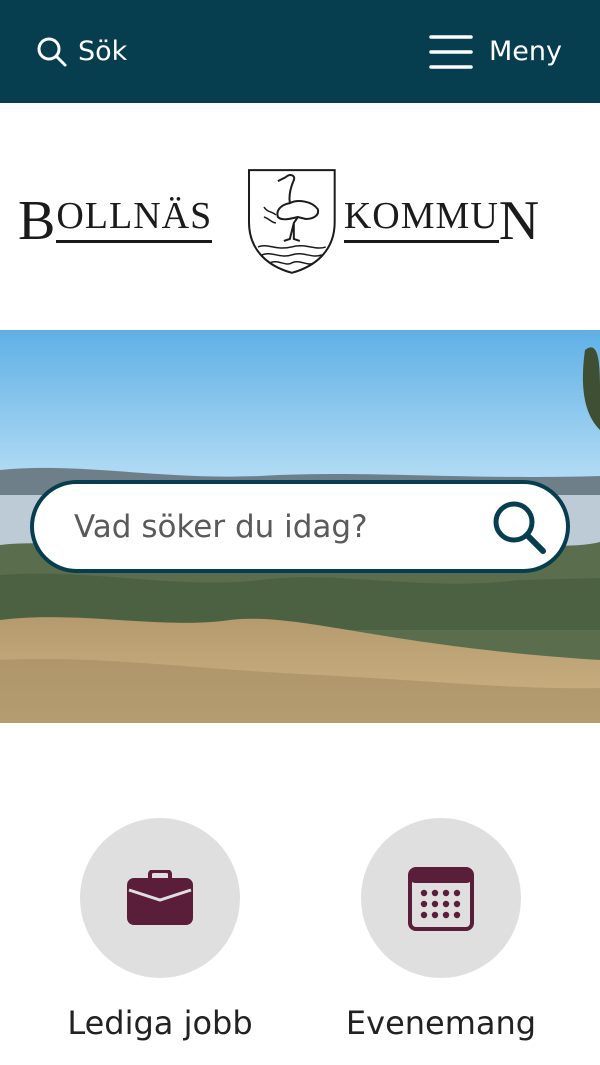 This screenshot has width=600, height=1065. I want to click on municipality-logo: B OLLNÄS KOMMU N, so click(300, 221).